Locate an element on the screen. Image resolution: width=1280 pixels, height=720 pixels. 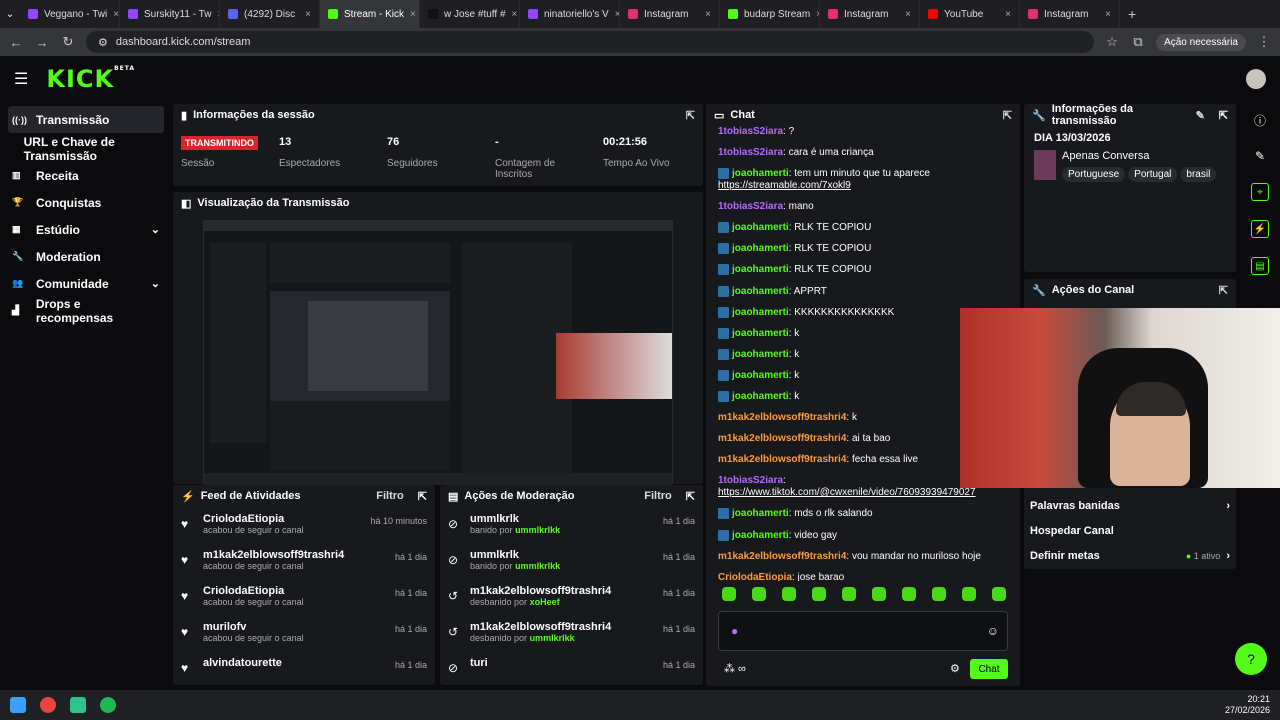
tab-menu-icon: ⌄ is located at coordinates (10, 14).